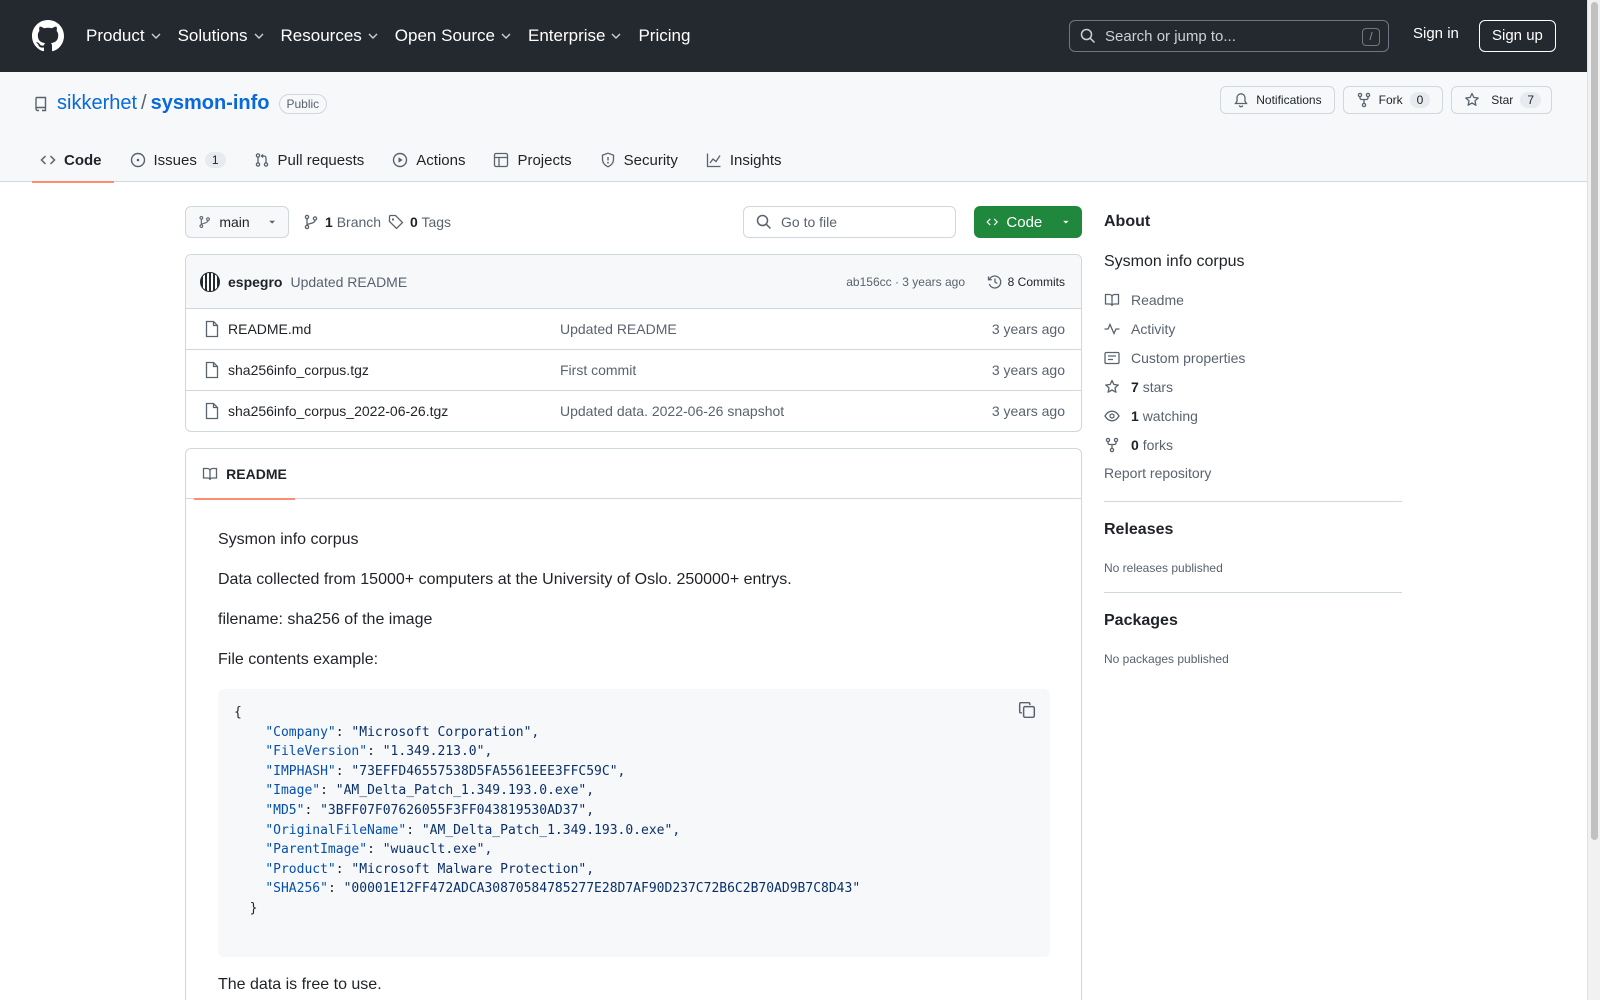 The image size is (1600, 1000). What do you see at coordinates (618, 329) in the screenshot?
I see `file-commit-message: Updated README` at bounding box center [618, 329].